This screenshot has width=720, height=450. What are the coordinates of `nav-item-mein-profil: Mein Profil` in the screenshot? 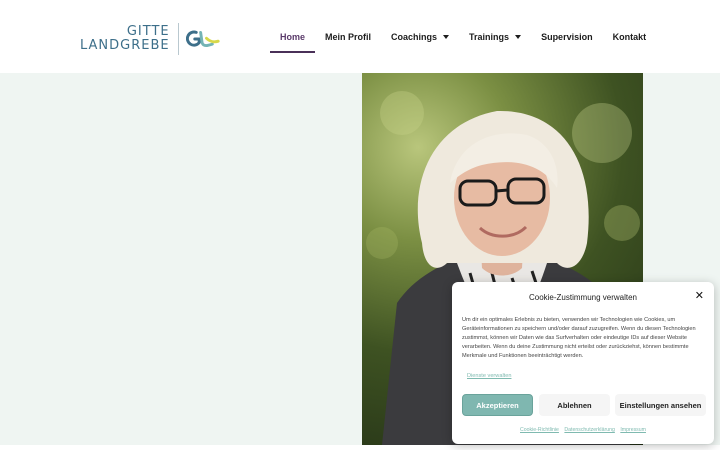 It's located at (348, 37).